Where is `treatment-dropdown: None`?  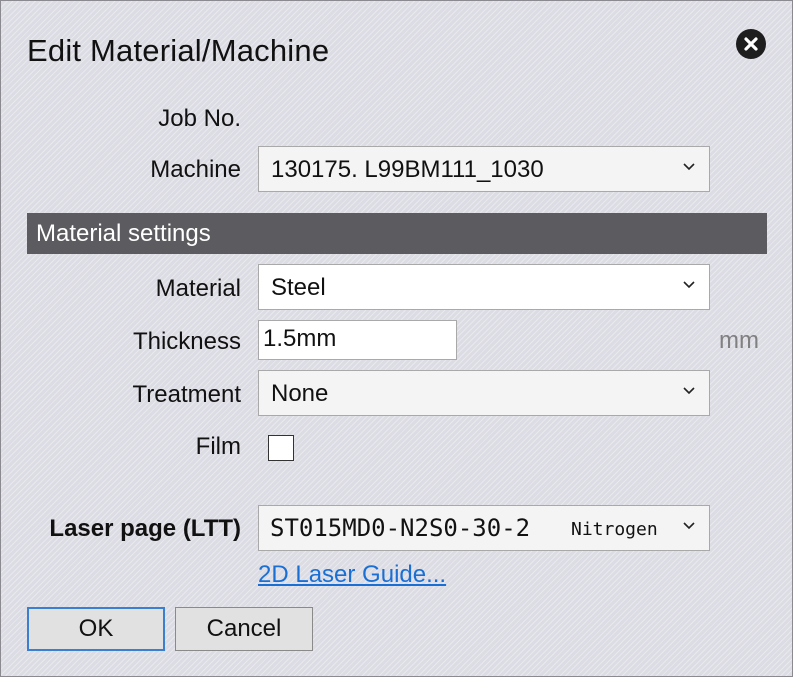
treatment-dropdown: None is located at coordinates (484, 393).